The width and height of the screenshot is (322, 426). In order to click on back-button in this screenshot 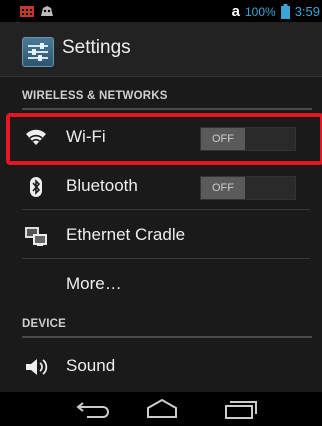, I will do `click(95, 409)`.